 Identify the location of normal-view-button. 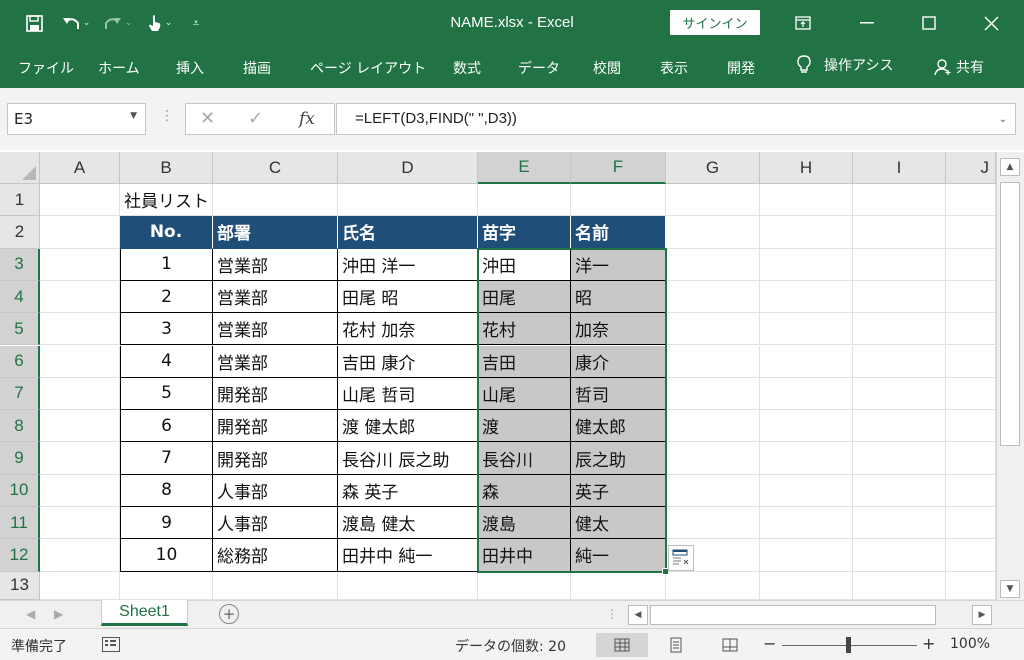
(622, 645).